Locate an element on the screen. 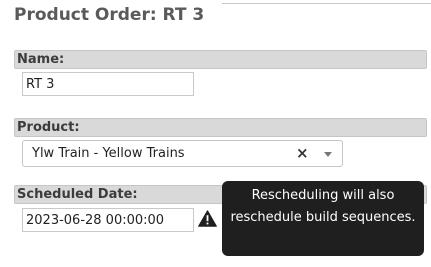  warning-icon is located at coordinates (207, 218).